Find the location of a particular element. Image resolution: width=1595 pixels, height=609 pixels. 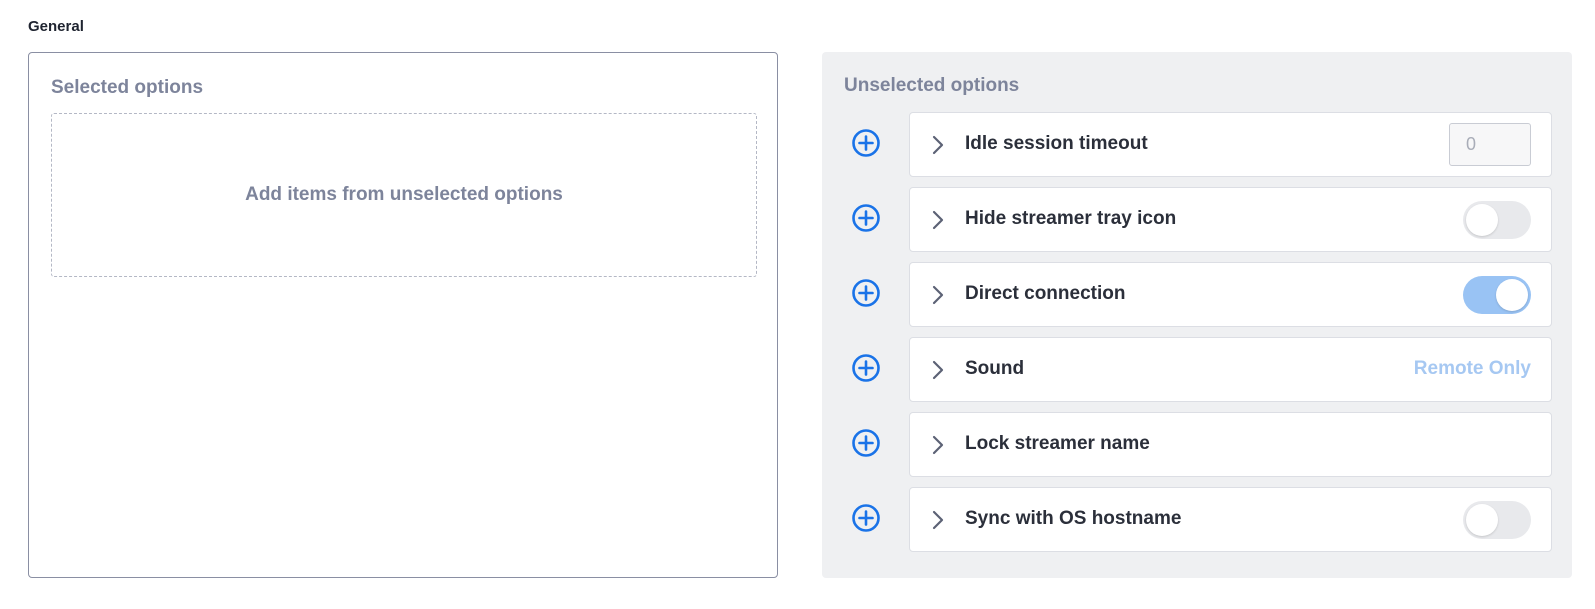

option-row-hide-streamer-tray-icon: Hide streamer tray icon is located at coordinates (1197, 219).